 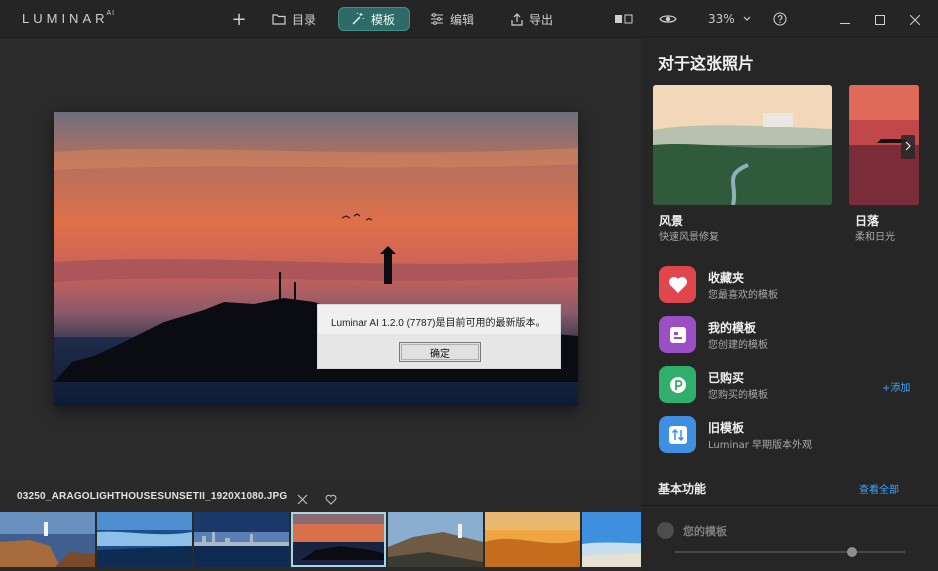 I want to click on template-icon, so click(x=677, y=334).